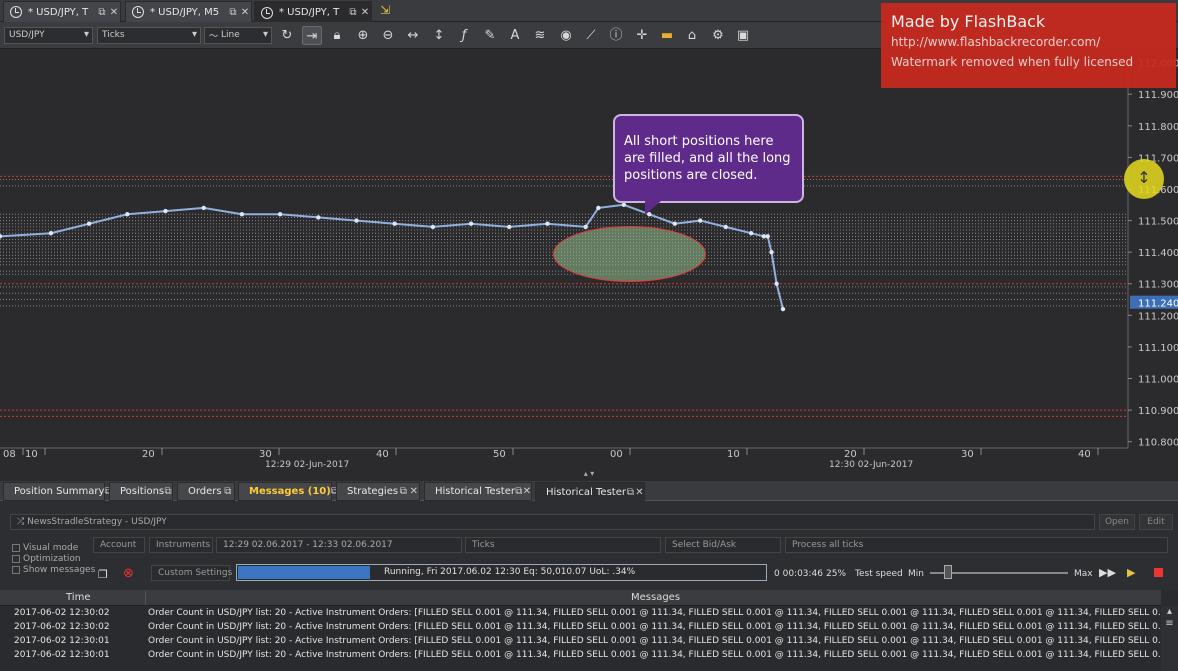  What do you see at coordinates (1158, 348) in the screenshot?
I see `y-tick-label: 111.100` at bounding box center [1158, 348].